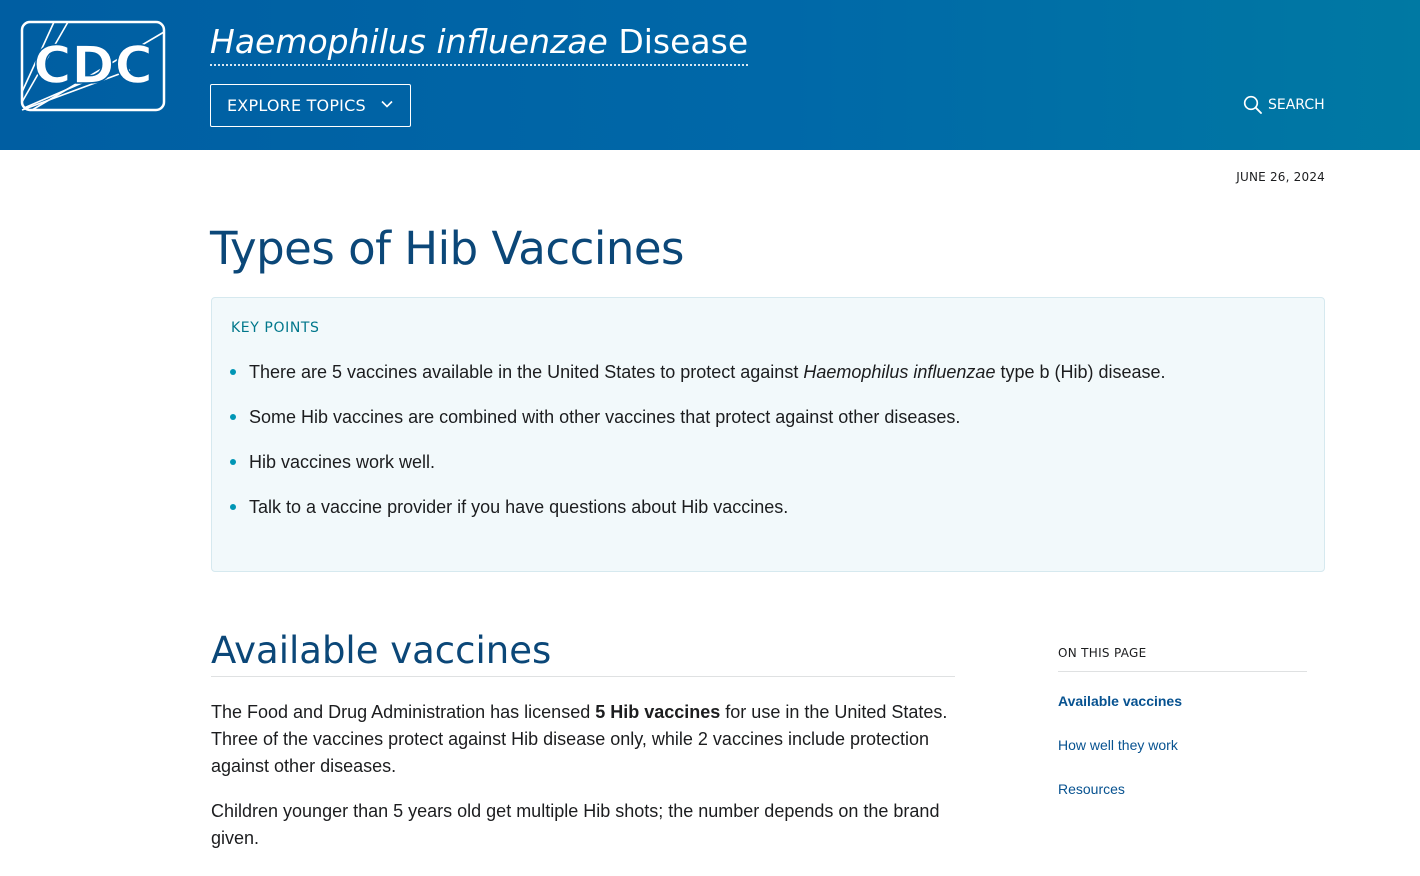  I want to click on on-this-page-item-resources: Resources, so click(1182, 802).